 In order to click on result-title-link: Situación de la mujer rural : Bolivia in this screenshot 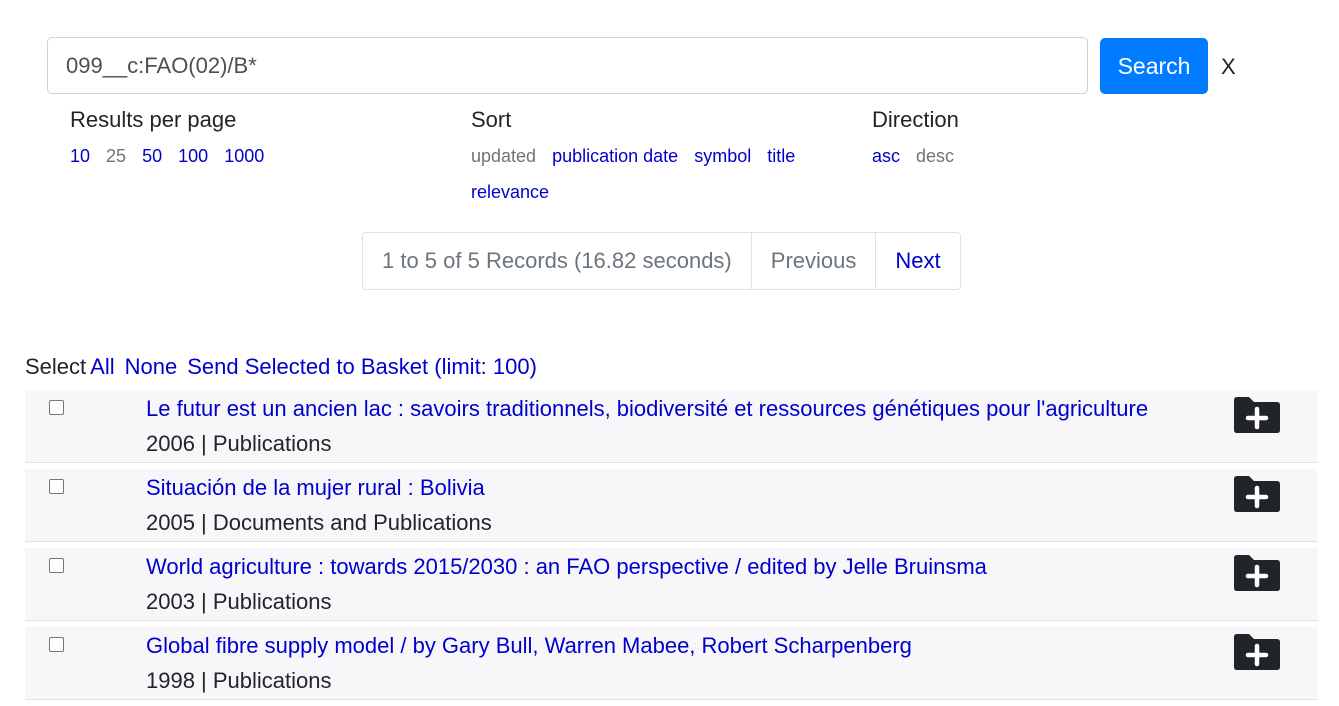, I will do `click(673, 488)`.